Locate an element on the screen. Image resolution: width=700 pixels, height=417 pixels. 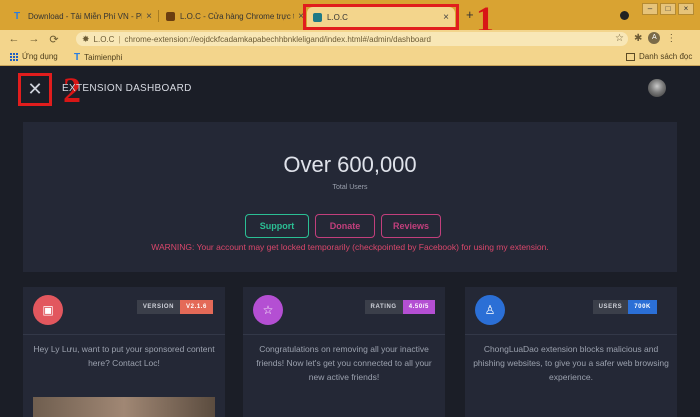
bookmark-label: Danh sách đọc is located at coordinates (666, 56).